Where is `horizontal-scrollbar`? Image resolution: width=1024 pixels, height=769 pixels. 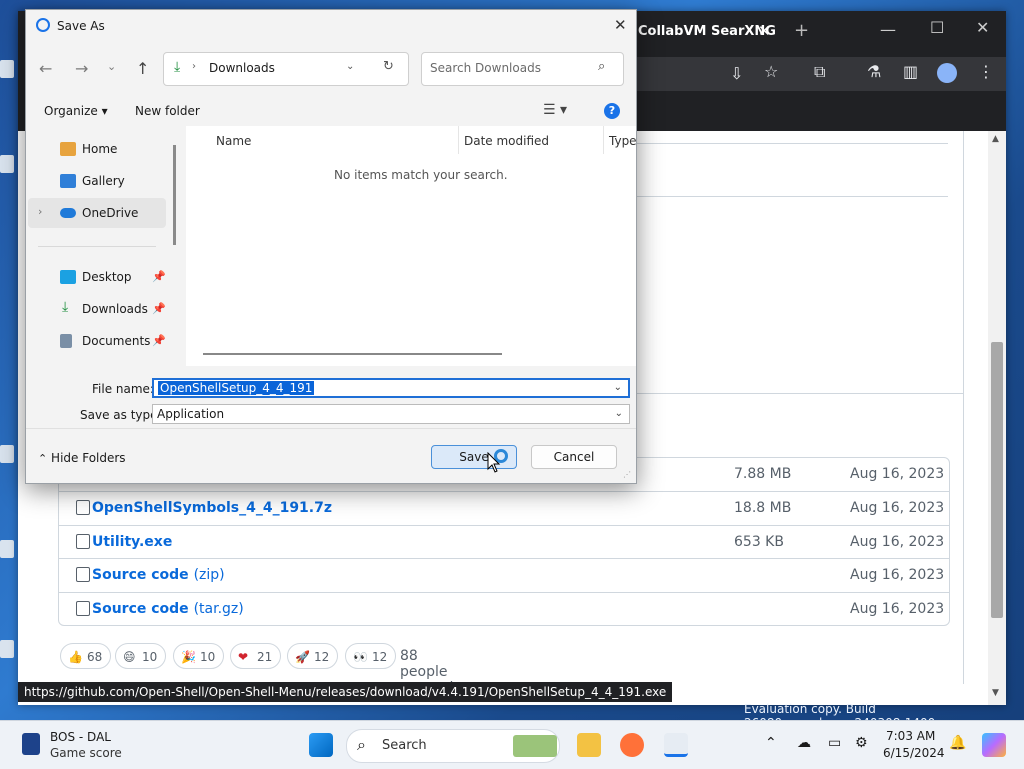
horizontal-scrollbar is located at coordinates (352, 354).